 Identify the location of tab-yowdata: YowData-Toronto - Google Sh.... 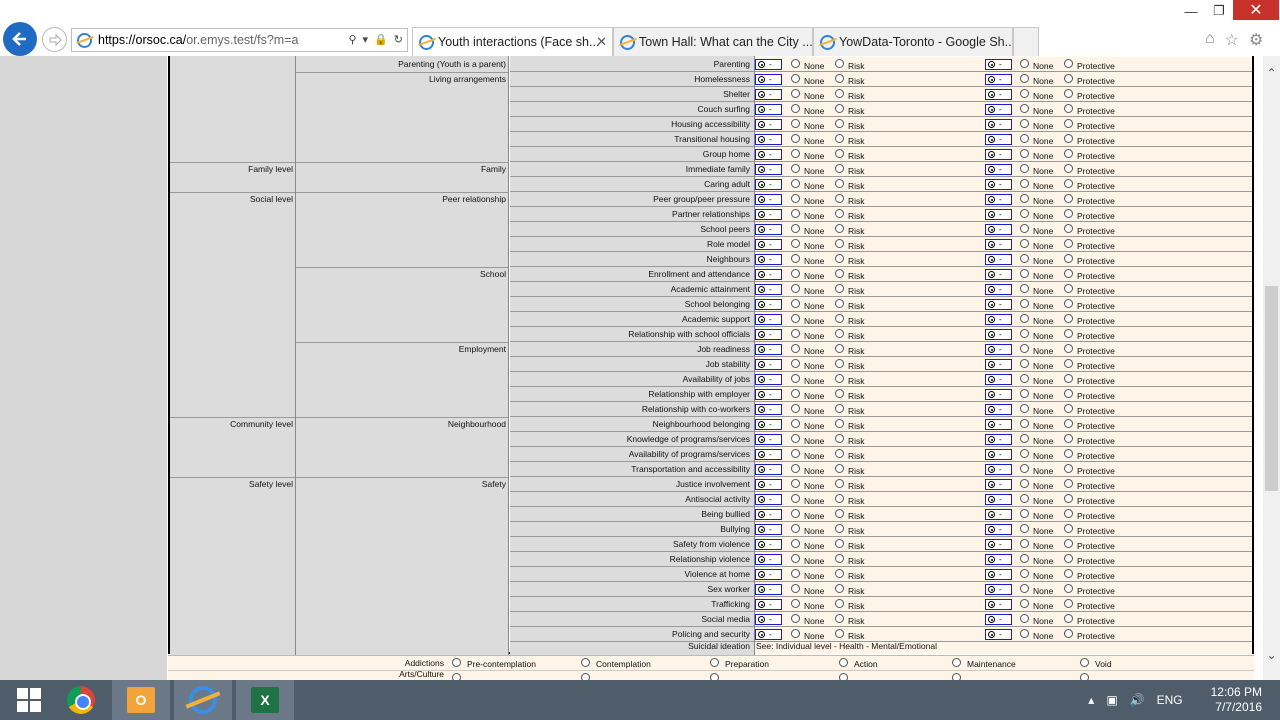
(913, 41).